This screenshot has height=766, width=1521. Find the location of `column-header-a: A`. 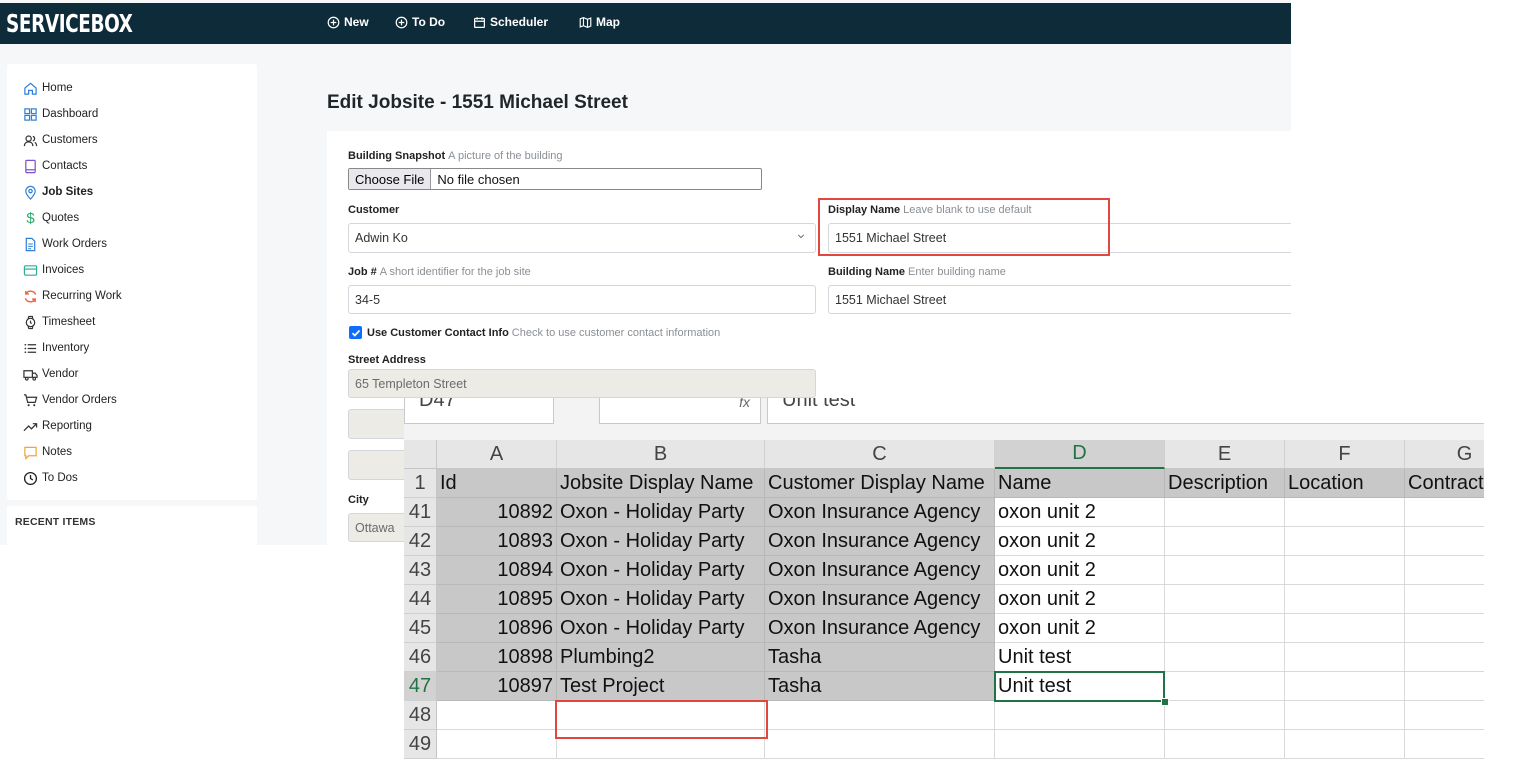

column-header-a: A is located at coordinates (497, 454).